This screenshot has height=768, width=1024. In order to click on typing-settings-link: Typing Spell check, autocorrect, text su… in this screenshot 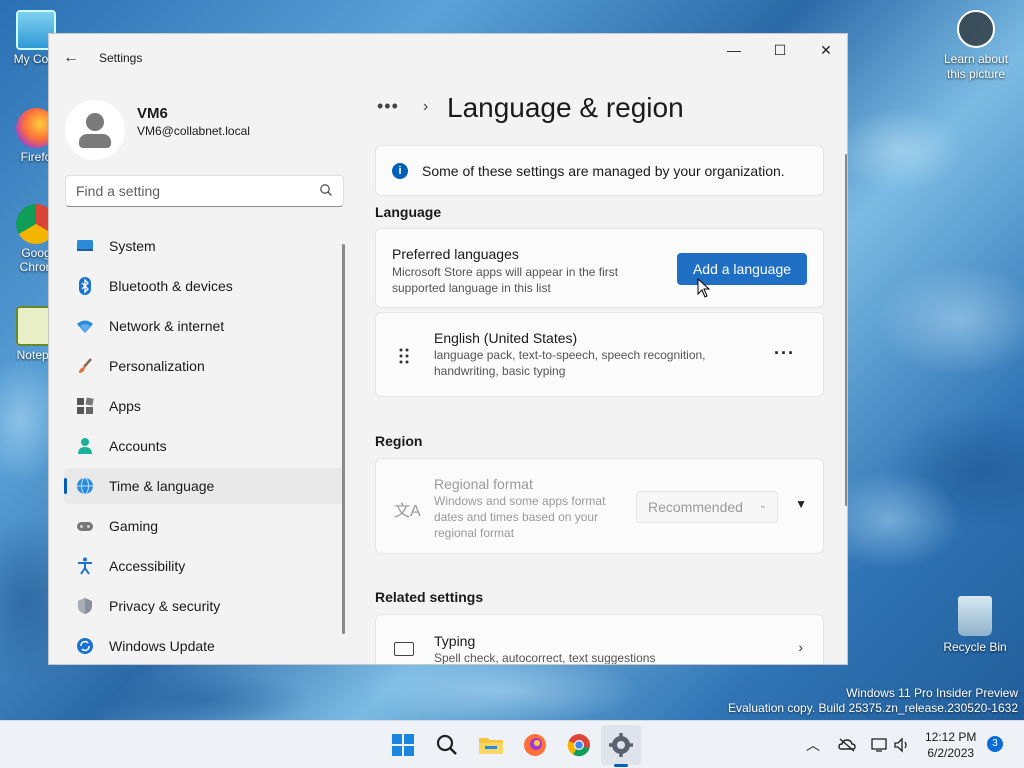, I will do `click(599, 639)`.